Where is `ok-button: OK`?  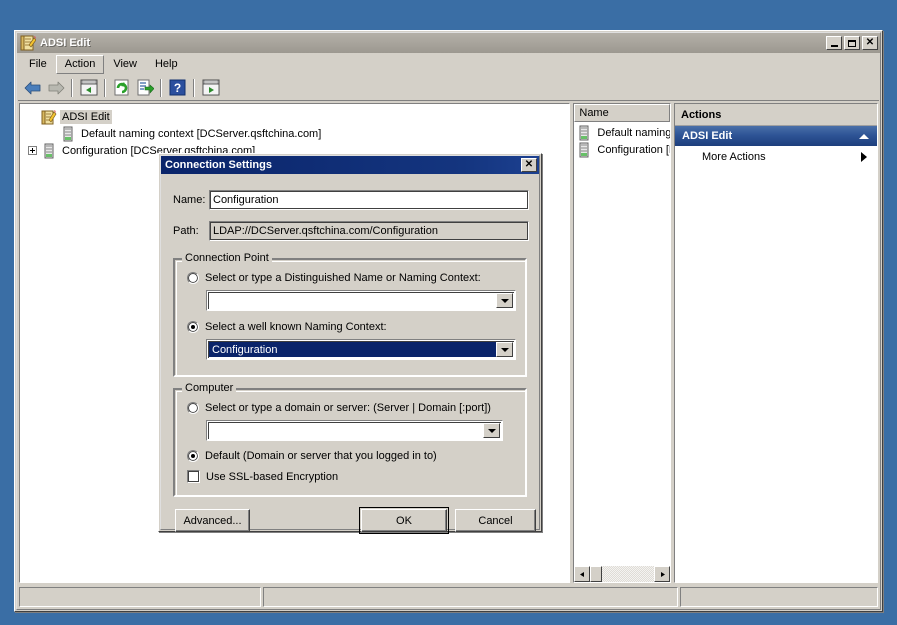 ok-button: OK is located at coordinates (404, 520).